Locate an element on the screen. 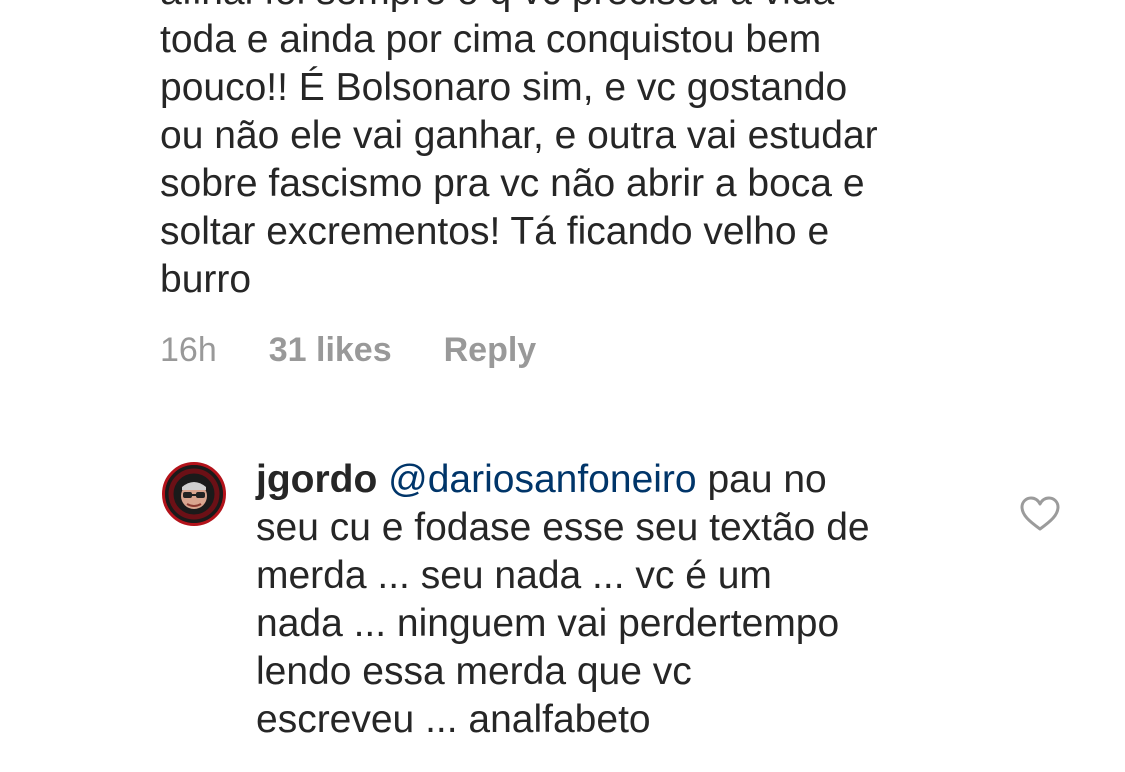 This screenshot has width=1125, height=772. reply-text-line: merda ... seu nada ... vc é um is located at coordinates (514, 575).